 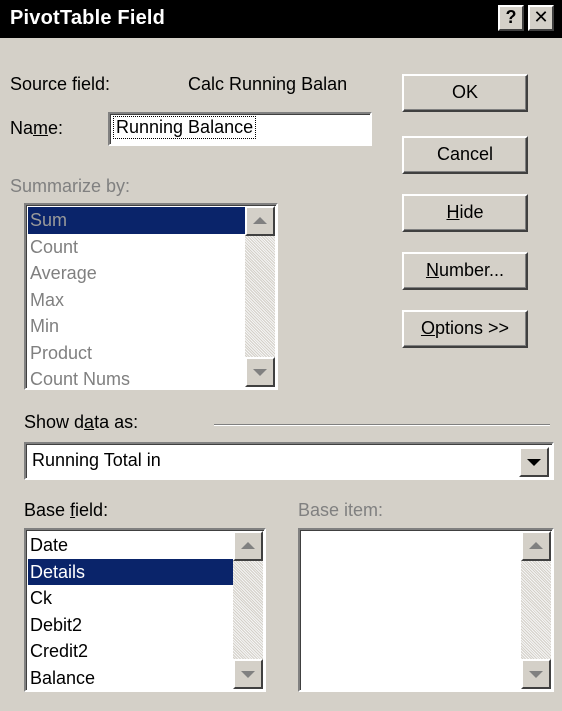 What do you see at coordinates (131, 678) in the screenshot?
I see `base-field-item-balance: Balance` at bounding box center [131, 678].